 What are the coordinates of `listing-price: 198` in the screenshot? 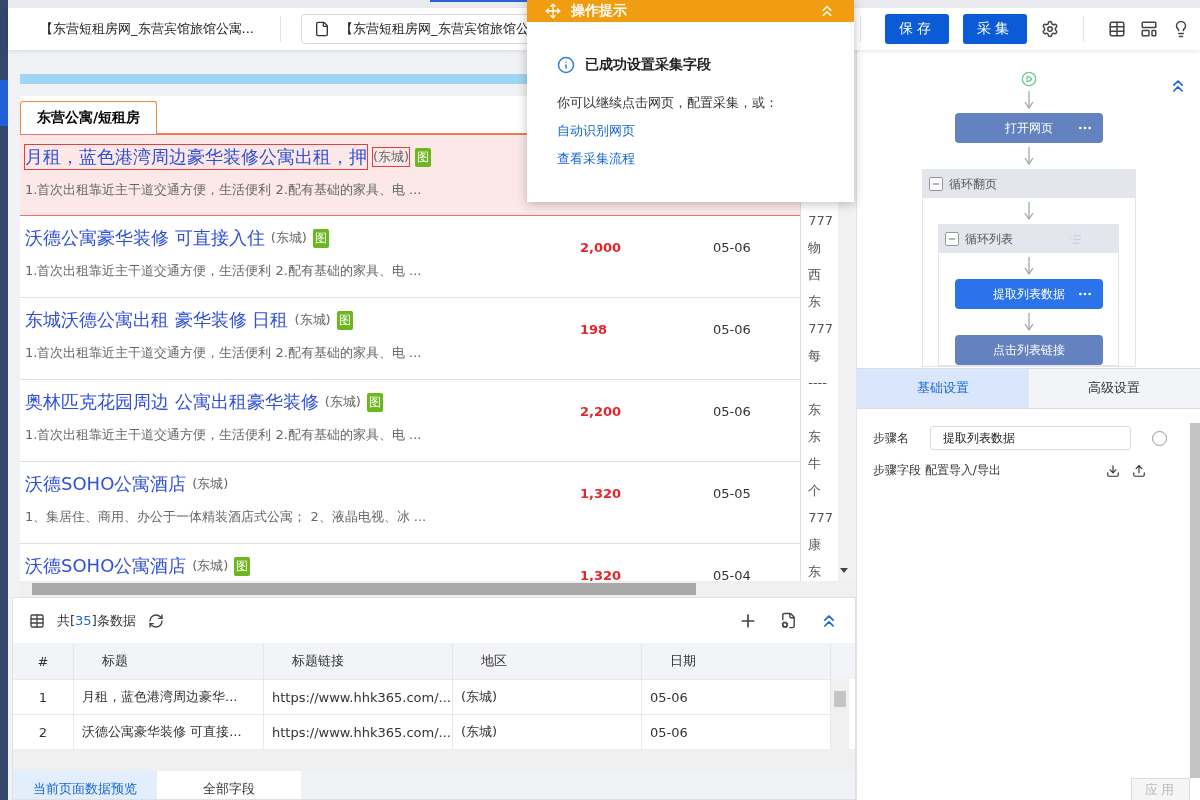 It's located at (594, 330).